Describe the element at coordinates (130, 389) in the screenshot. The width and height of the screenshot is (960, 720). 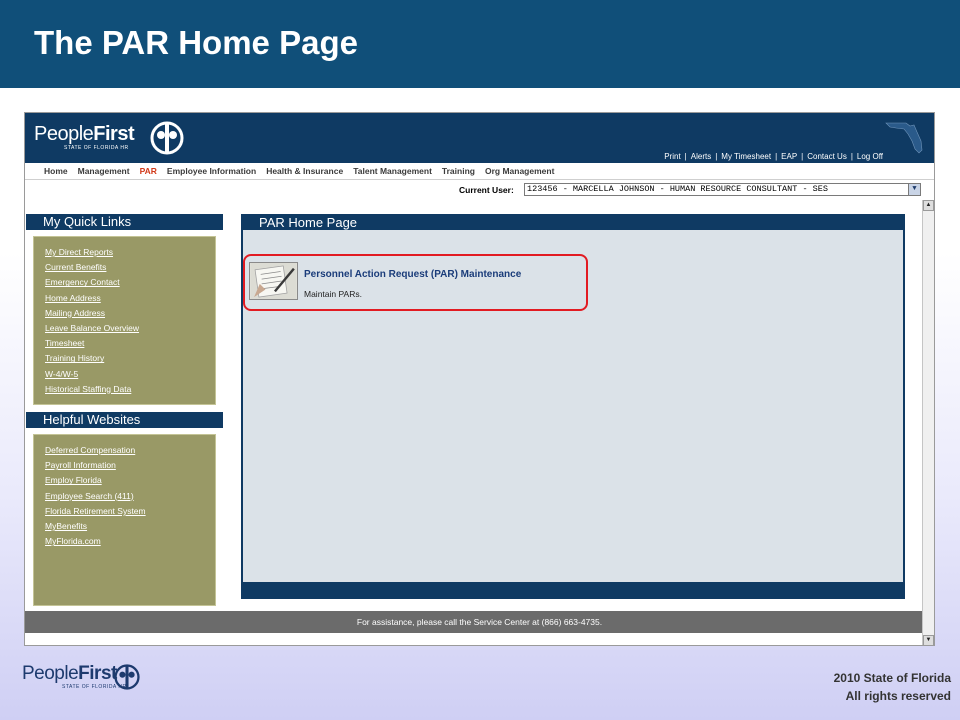
I see `quick-link-historical-staffing: Historical Staffing Data` at that location.